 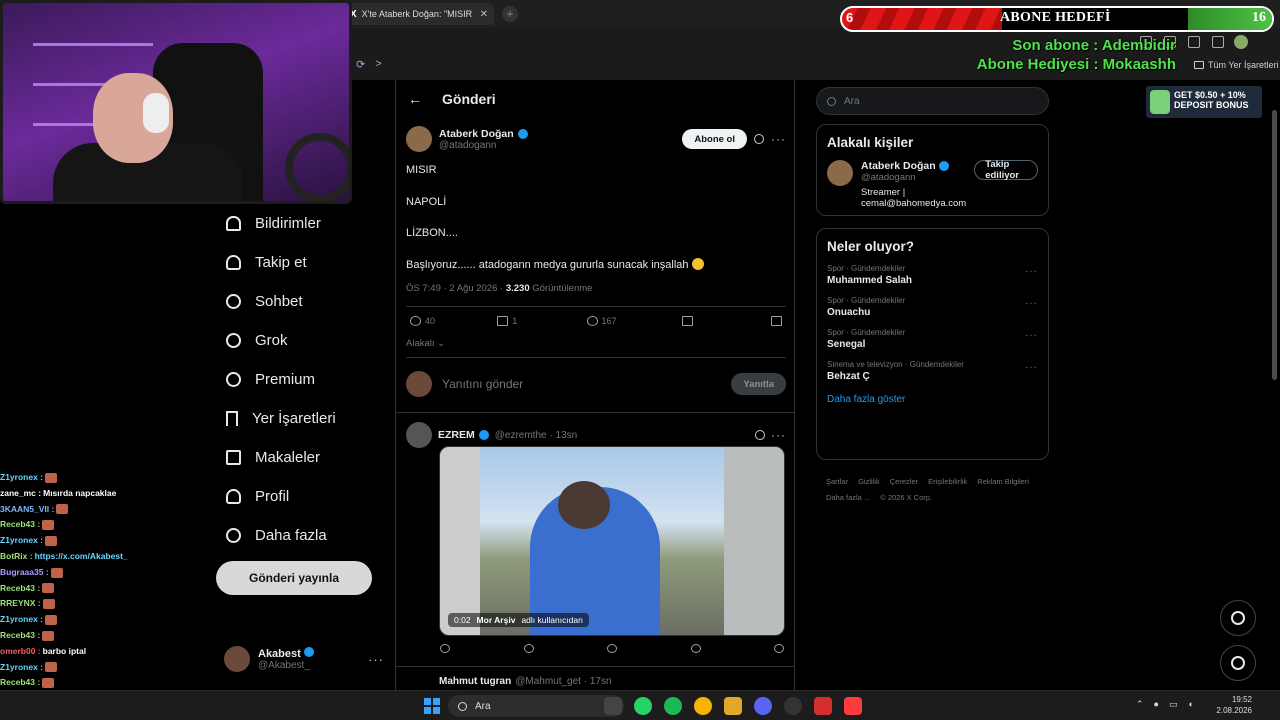 What do you see at coordinates (484, 14) in the screenshot?
I see `close-tab-icon: ✕` at bounding box center [484, 14].